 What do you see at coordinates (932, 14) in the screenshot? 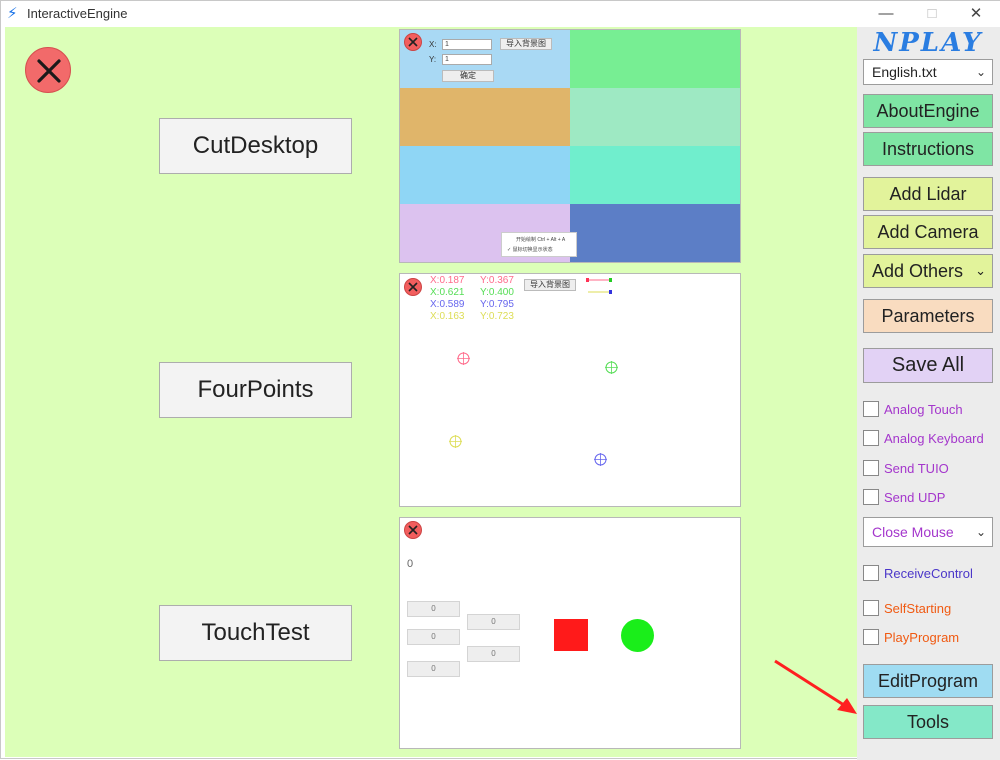
I see `maximize-button: □` at bounding box center [932, 14].